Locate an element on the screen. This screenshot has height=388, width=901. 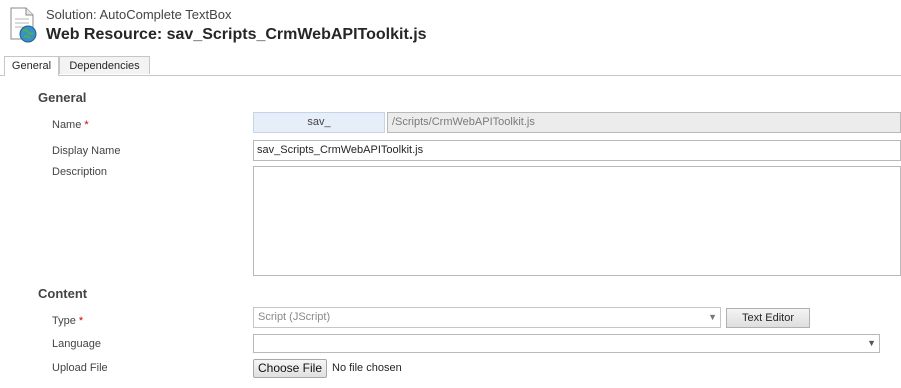
display-name-label: Display Name is located at coordinates (86, 151).